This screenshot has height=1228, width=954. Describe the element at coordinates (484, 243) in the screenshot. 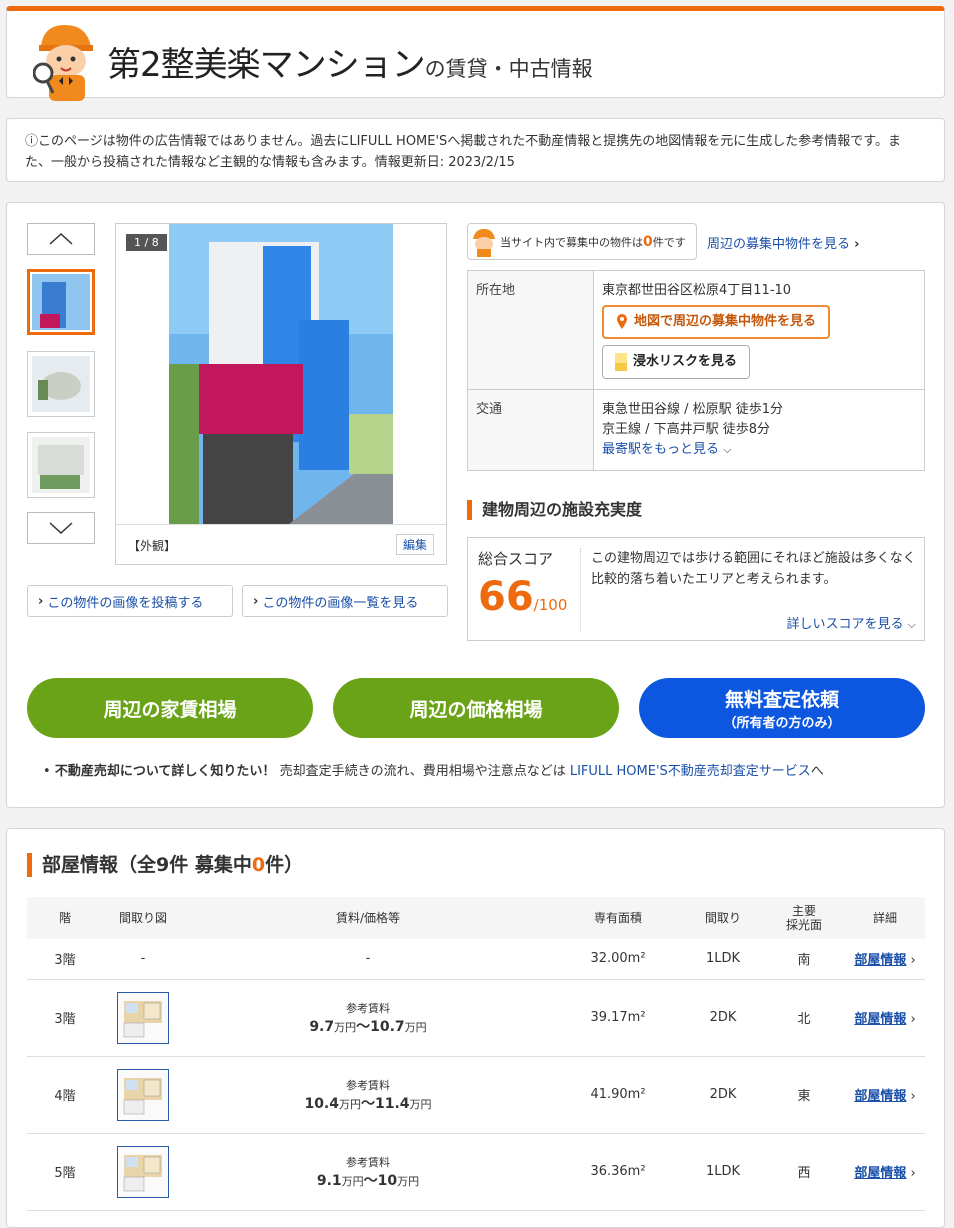

I see `mascot-small-icon` at that location.